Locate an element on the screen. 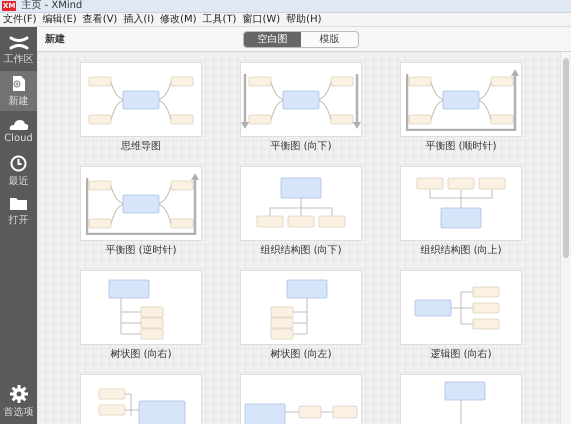 The image size is (571, 424). menu-item: 工具(T) is located at coordinates (219, 19).